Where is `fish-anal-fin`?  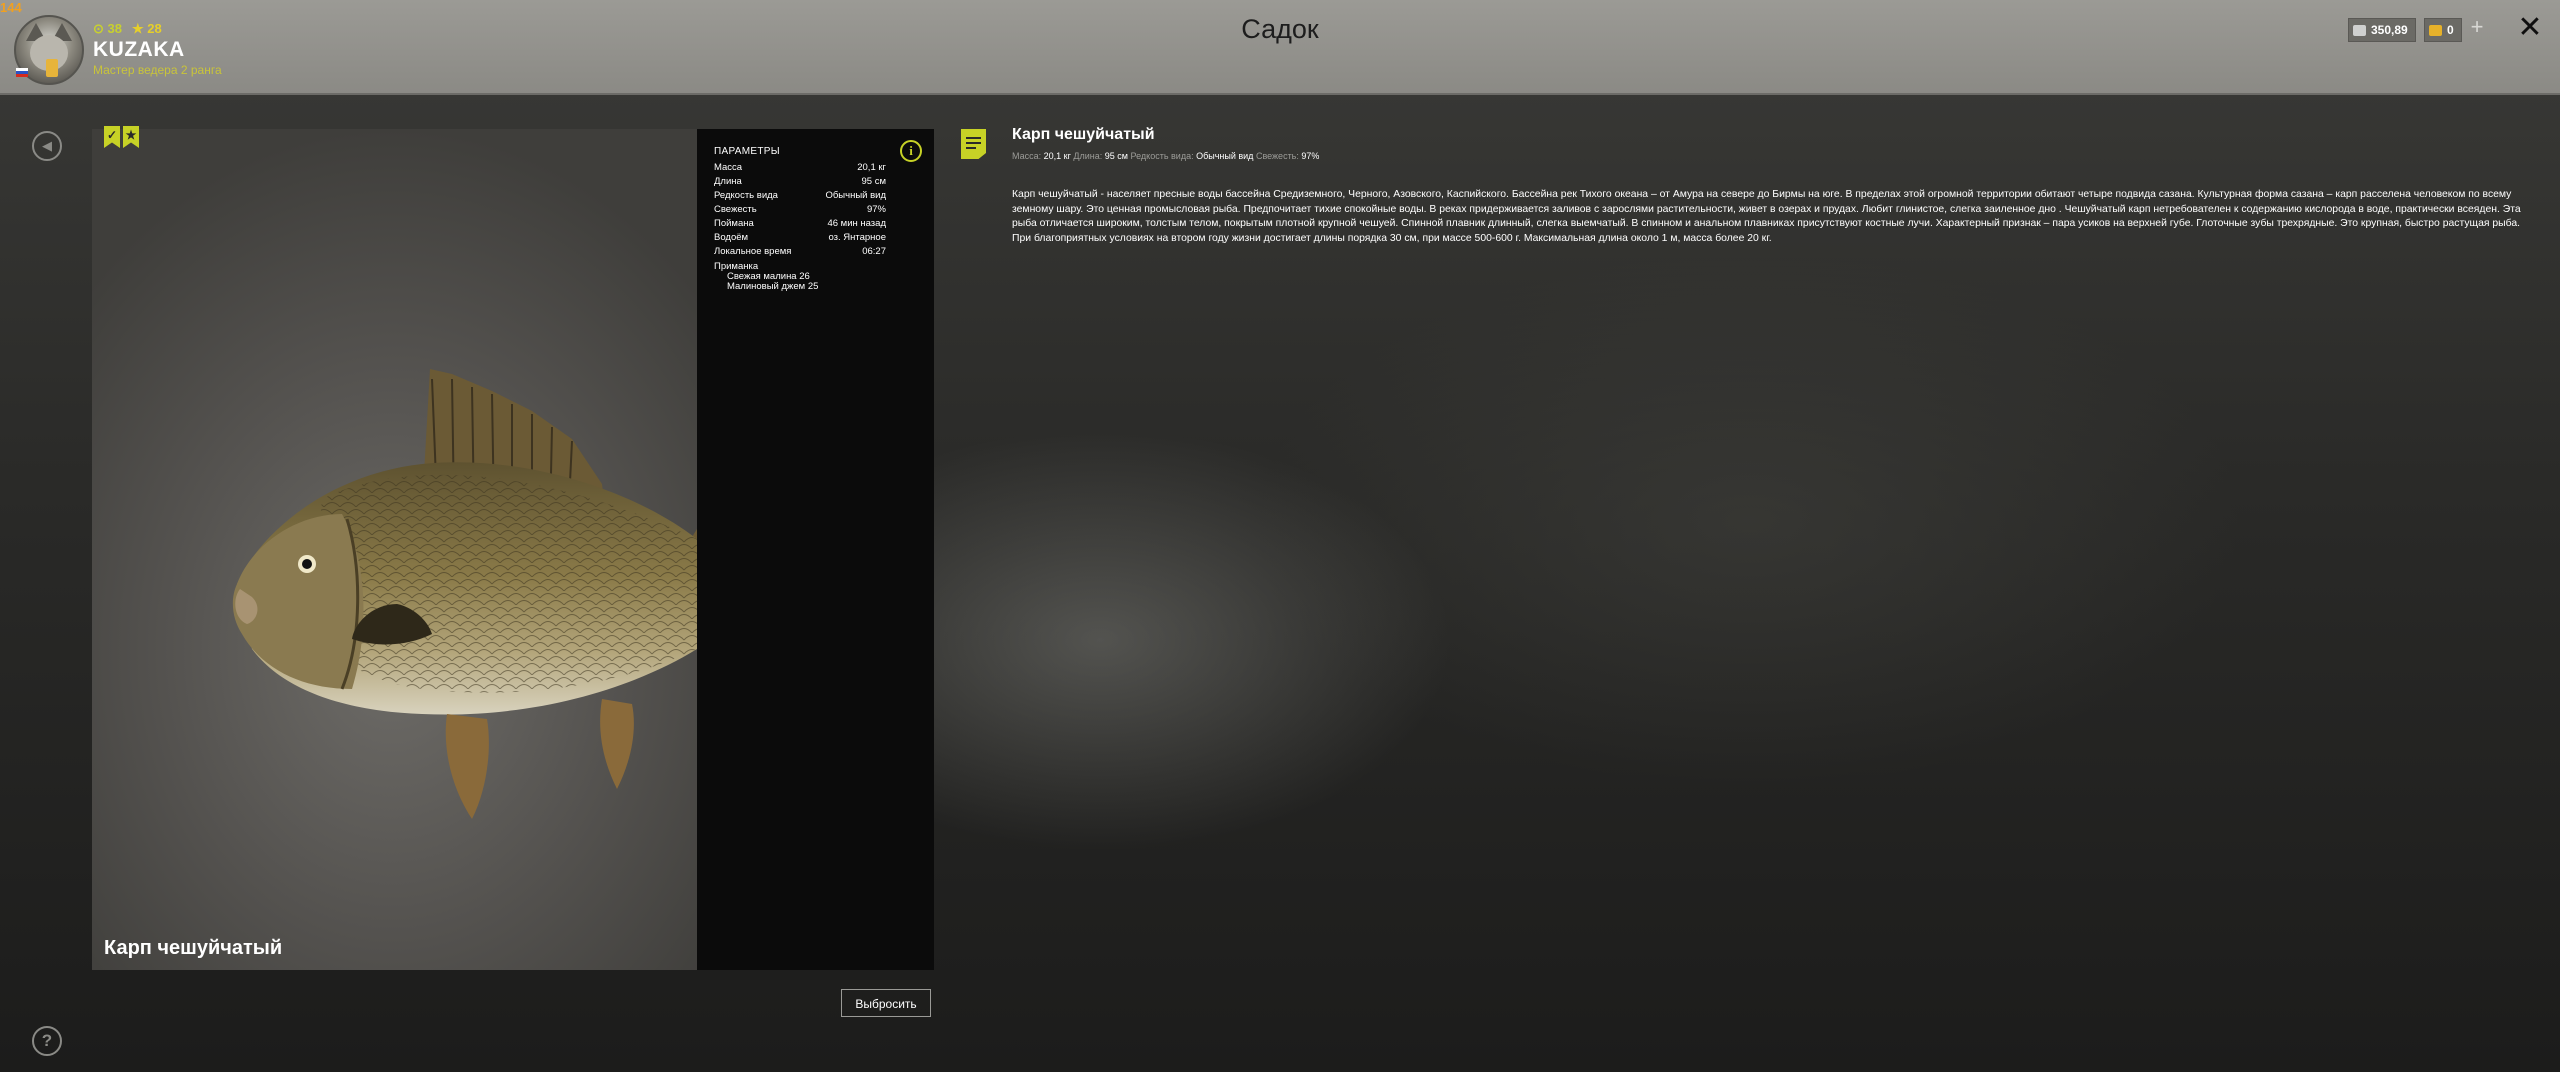 fish-anal-fin is located at coordinates (617, 744).